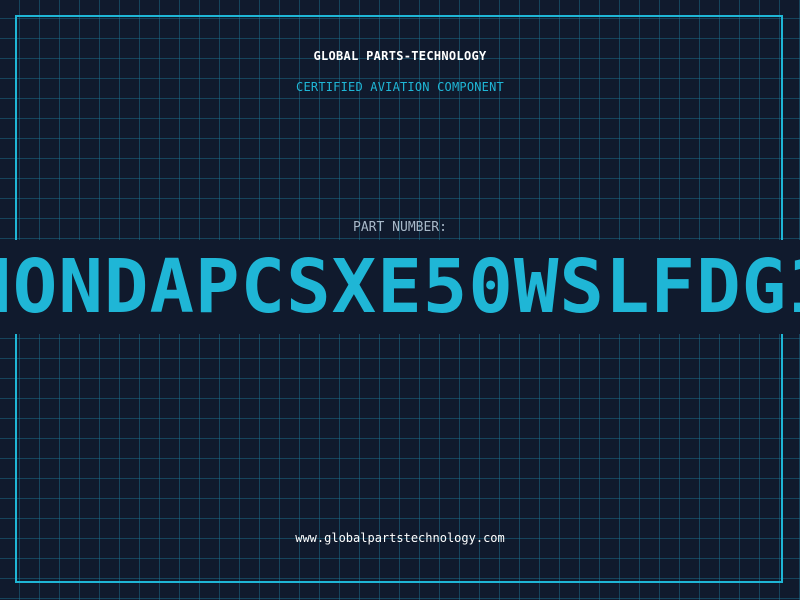 Image resolution: width=800 pixels, height=600 pixels. What do you see at coordinates (400, 87) in the screenshot?
I see `certification-subtitle: CERTIFIED AVIATION COMPONENT` at bounding box center [400, 87].